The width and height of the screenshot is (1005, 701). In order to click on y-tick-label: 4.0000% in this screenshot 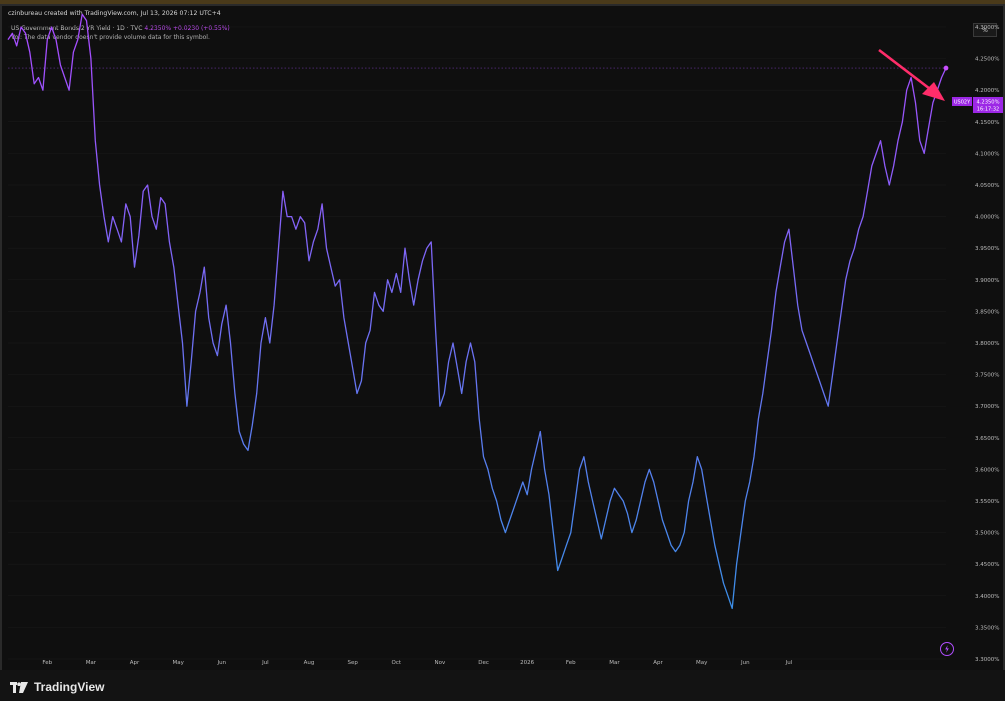, I will do `click(987, 218)`.